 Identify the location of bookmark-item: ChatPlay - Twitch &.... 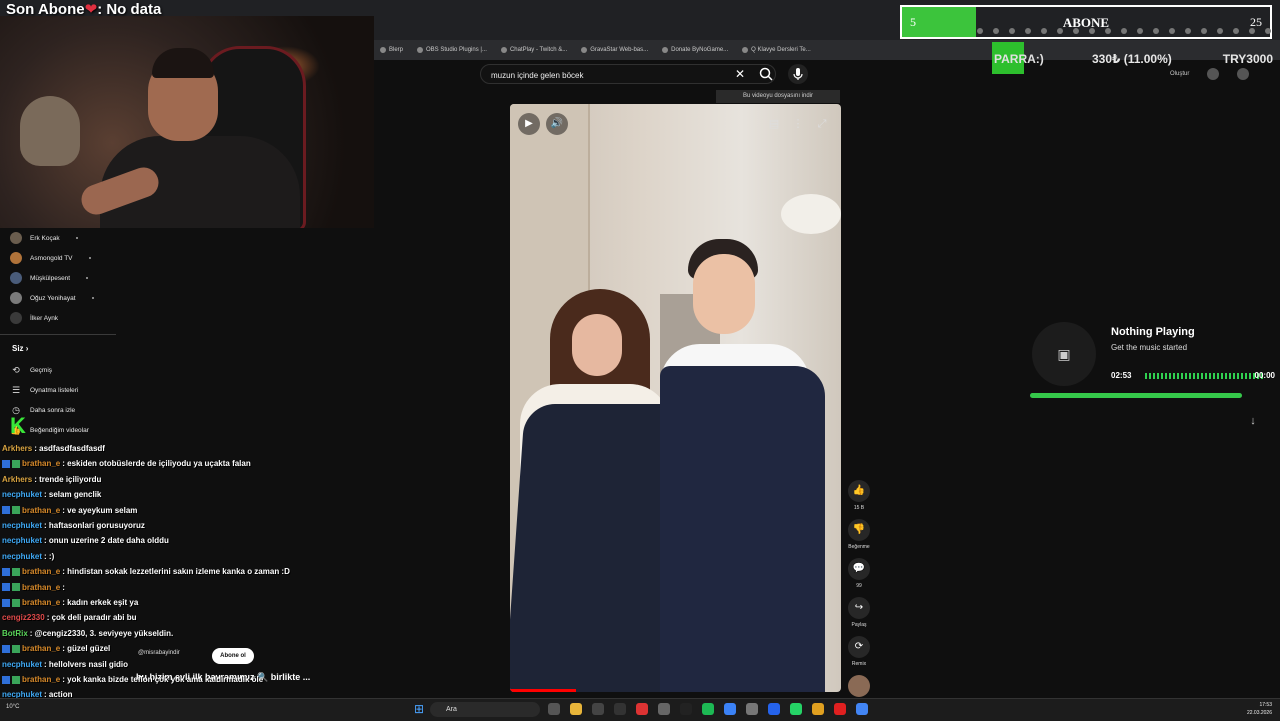
(533, 50).